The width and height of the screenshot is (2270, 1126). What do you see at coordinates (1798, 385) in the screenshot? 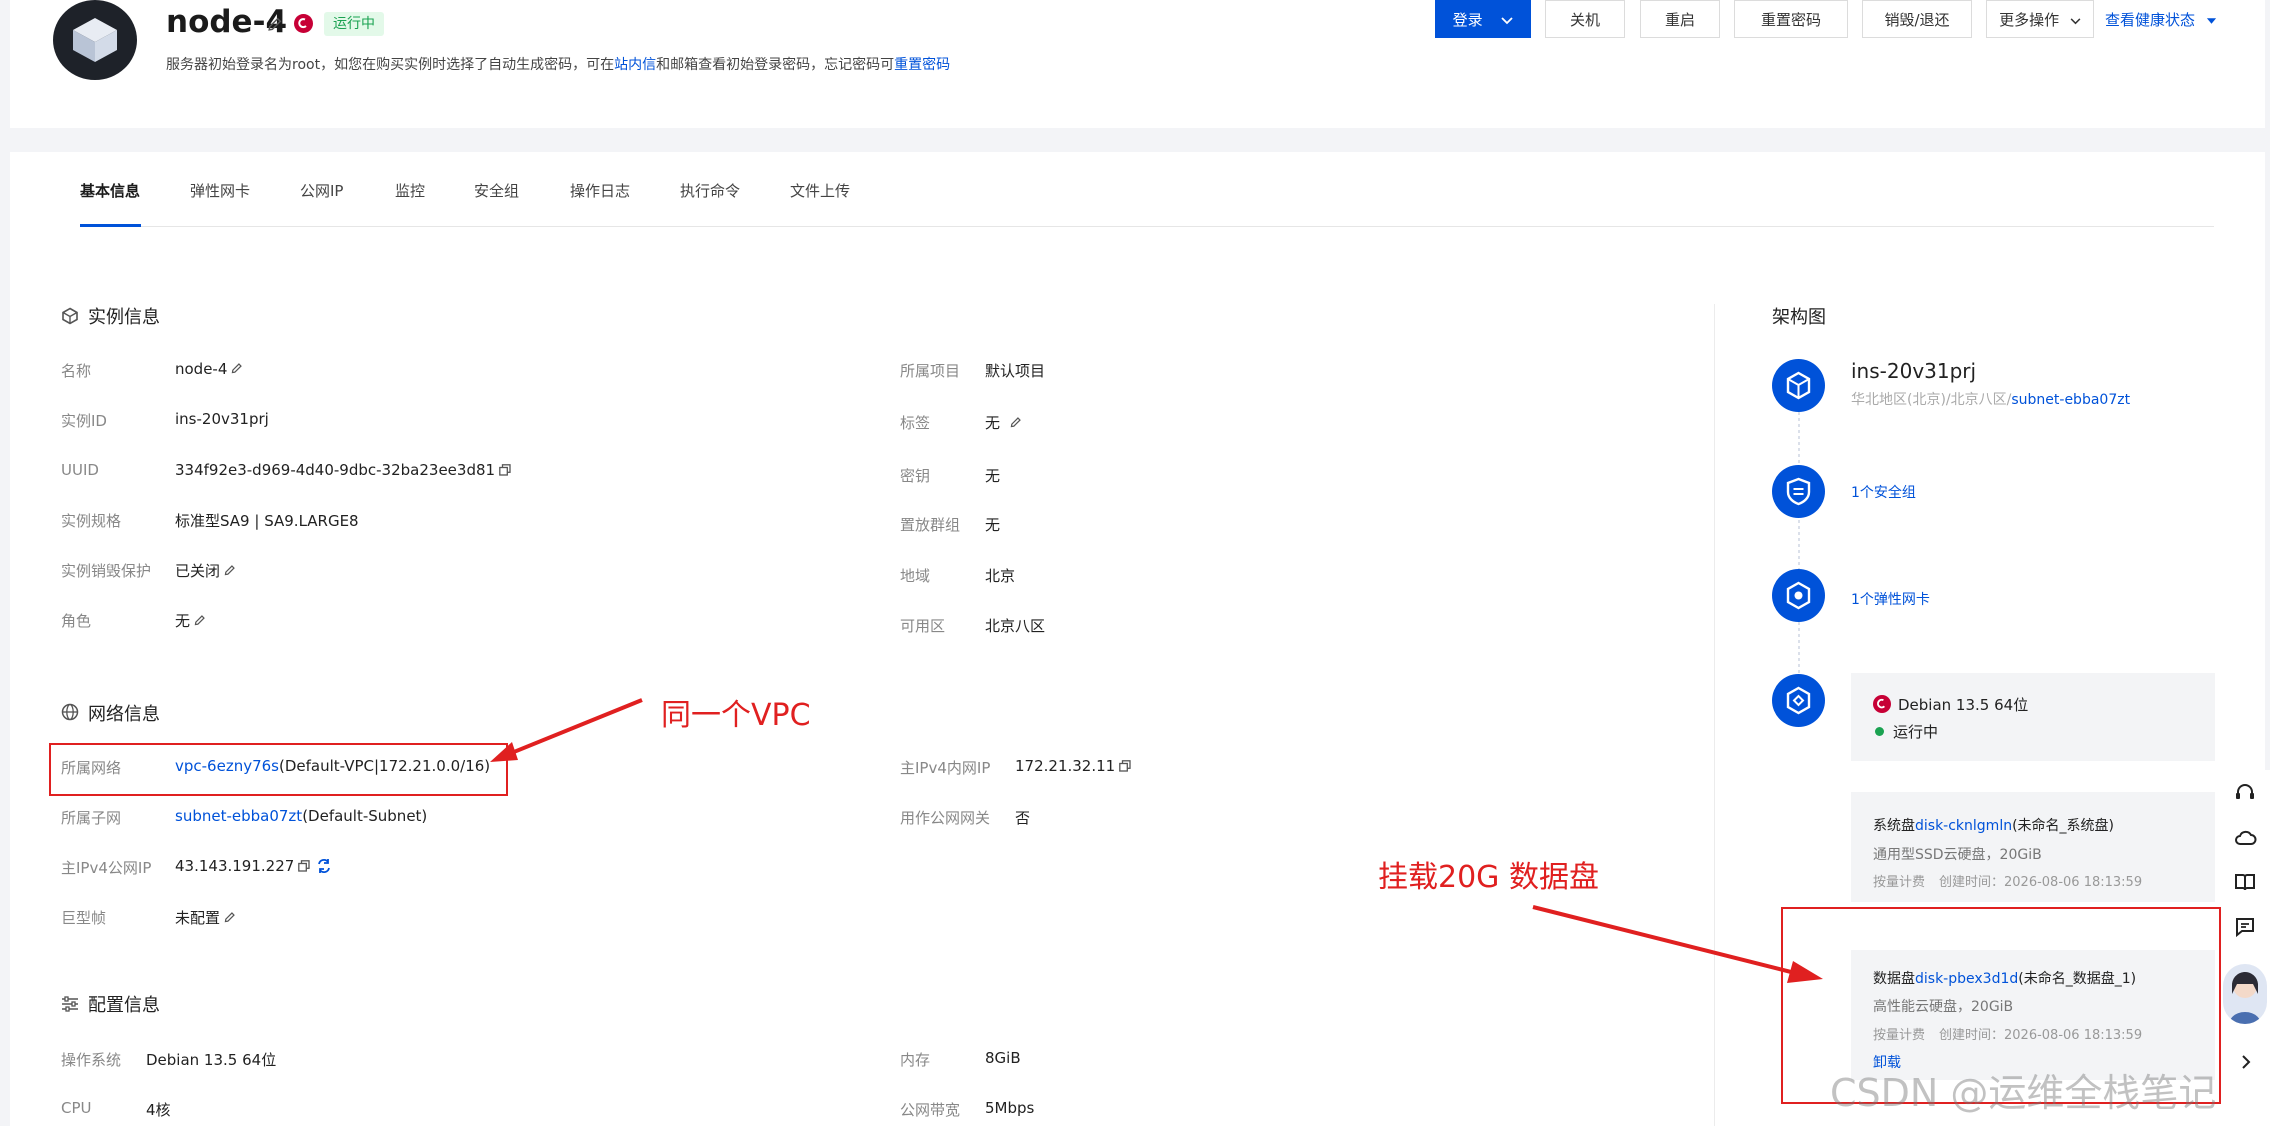
I see `instance-node-icon` at bounding box center [1798, 385].